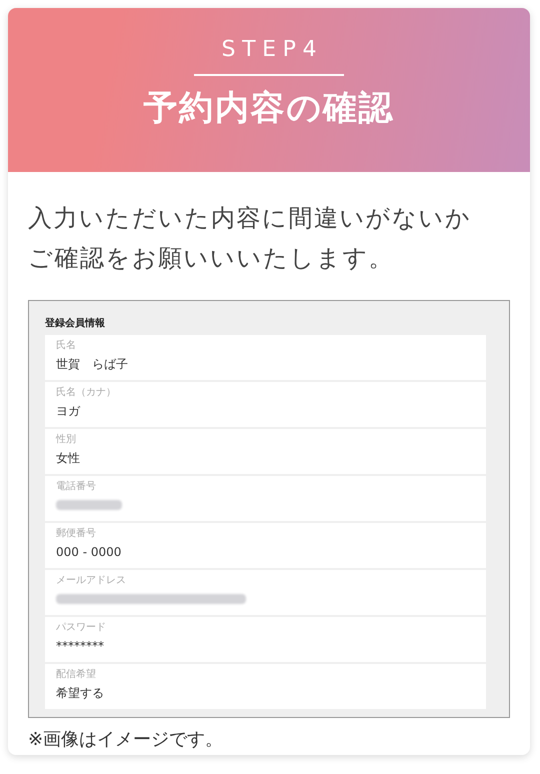 Image resolution: width=540 pixels, height=774 pixels. Describe the element at coordinates (68, 458) in the screenshot. I see `field-value: 女性` at that location.